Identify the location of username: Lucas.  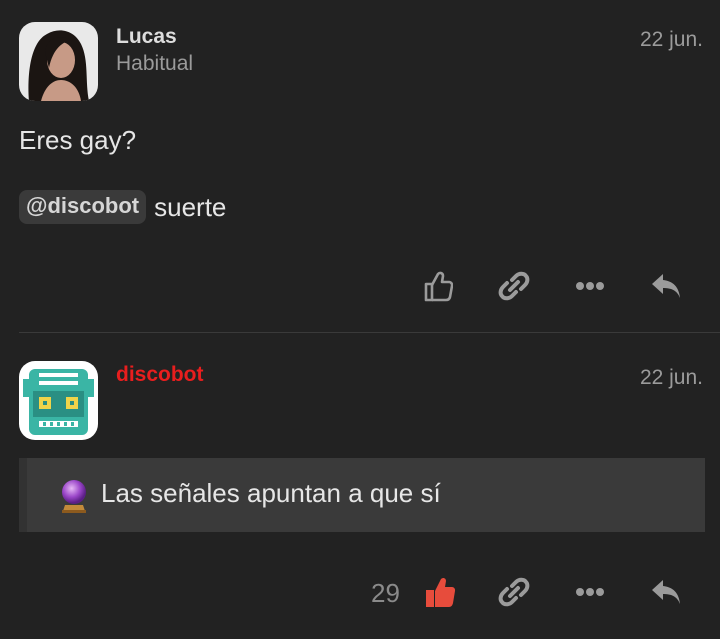
(146, 37).